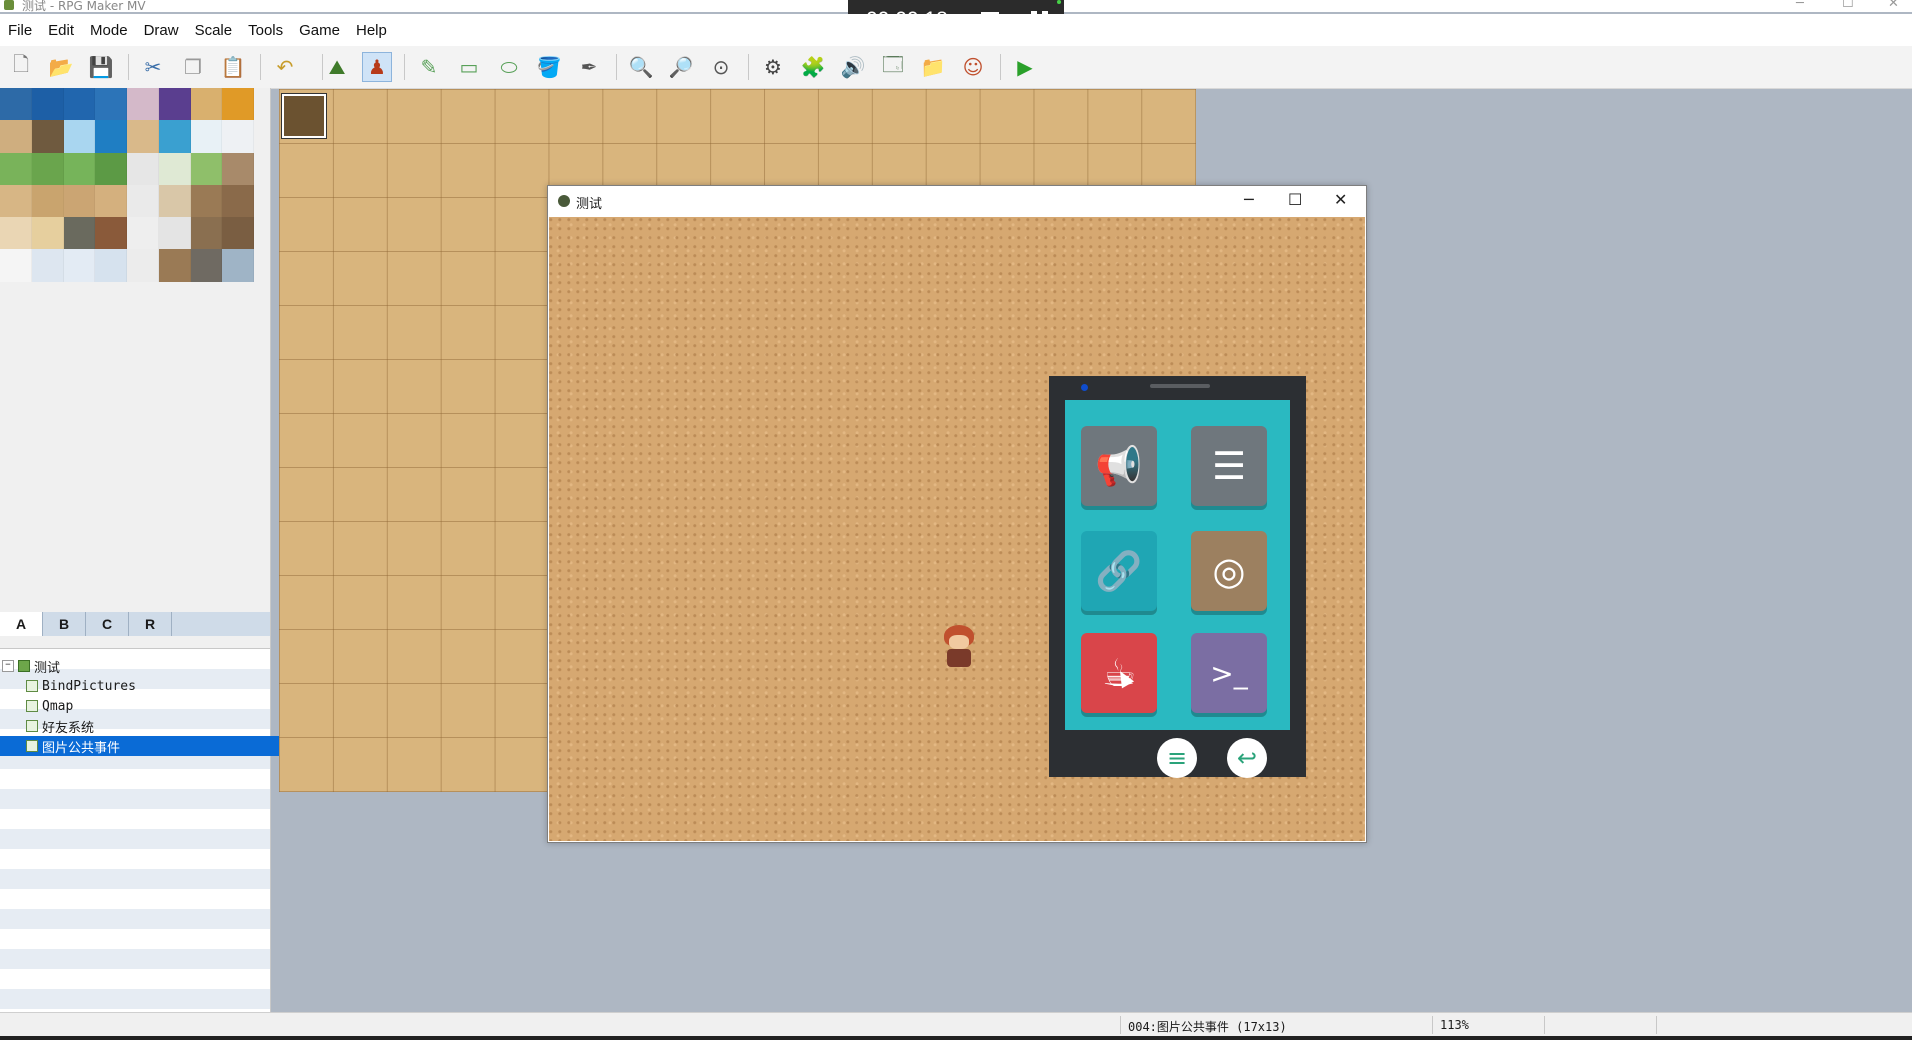  What do you see at coordinates (61, 67) in the screenshot?
I see `open-project-icon: 📂` at bounding box center [61, 67].